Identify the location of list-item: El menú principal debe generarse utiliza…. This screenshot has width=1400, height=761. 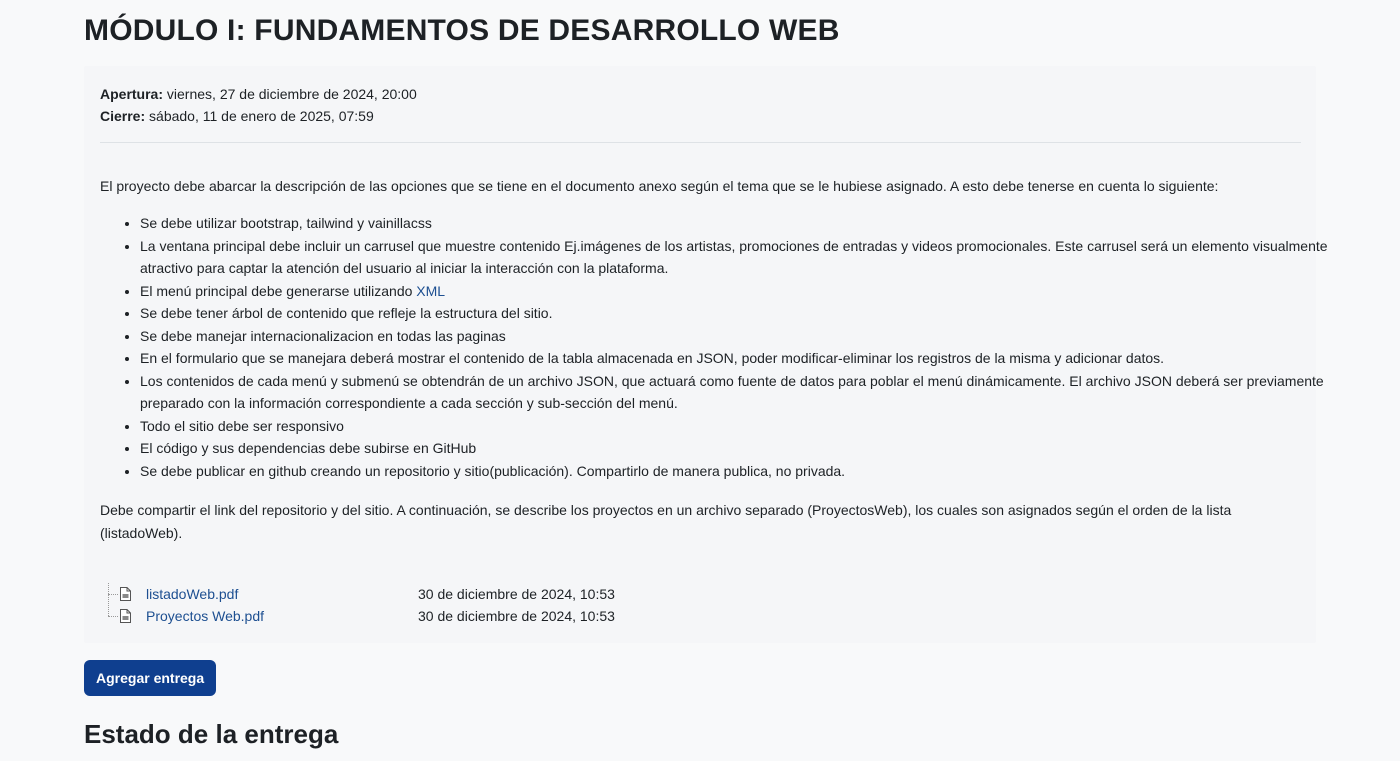
(740, 291).